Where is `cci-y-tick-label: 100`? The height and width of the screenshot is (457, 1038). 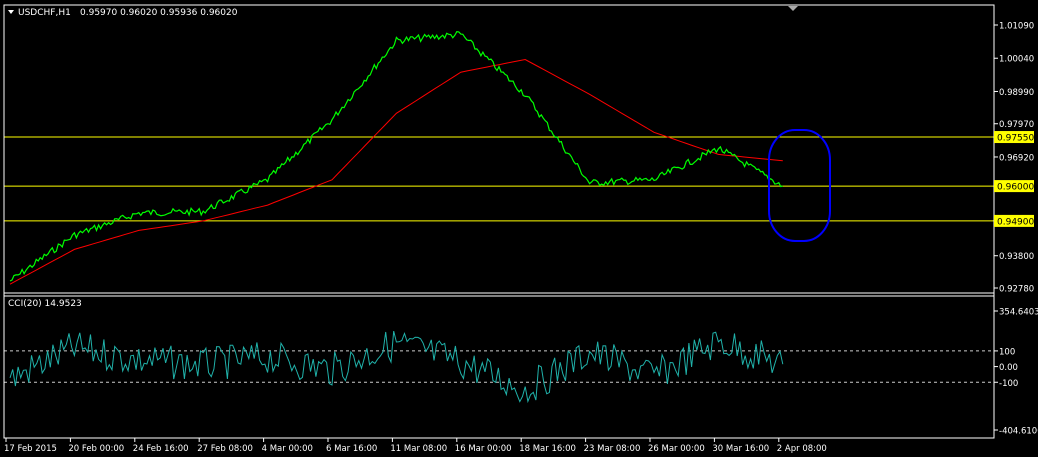 cci-y-tick-label: 100 is located at coordinates (1007, 352).